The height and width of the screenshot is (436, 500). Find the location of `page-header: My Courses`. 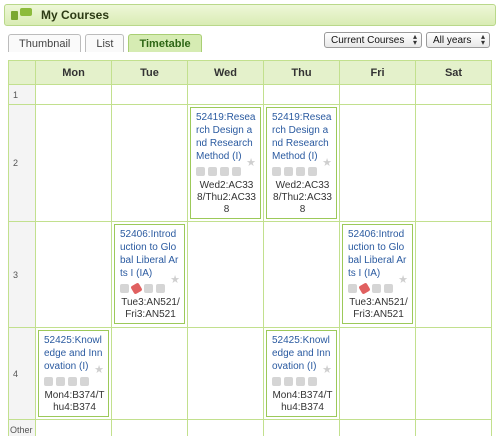

page-header: My Courses is located at coordinates (250, 15).